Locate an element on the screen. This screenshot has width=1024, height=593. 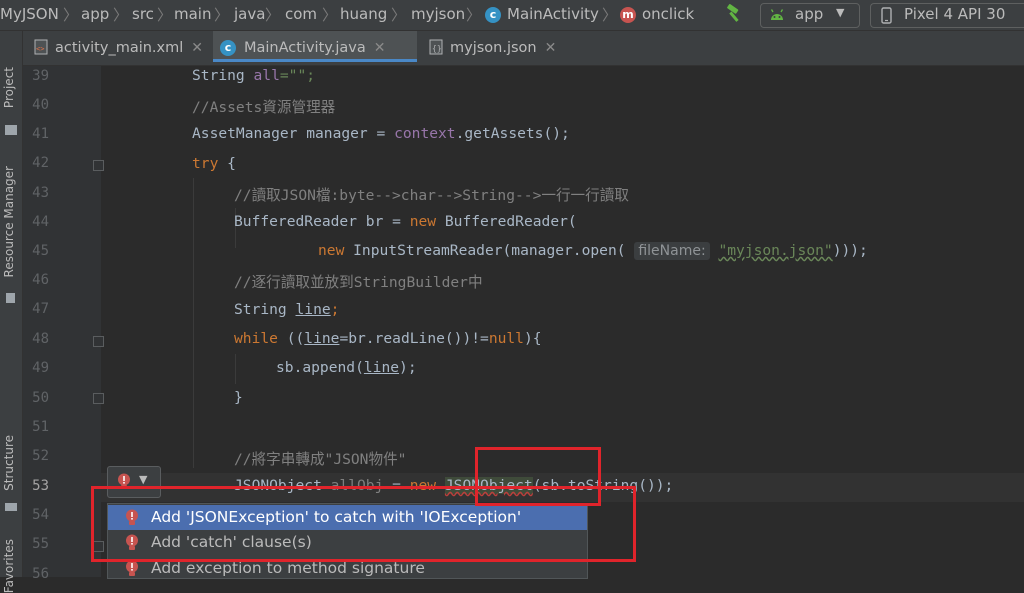
method-icon: m is located at coordinates (628, 15).